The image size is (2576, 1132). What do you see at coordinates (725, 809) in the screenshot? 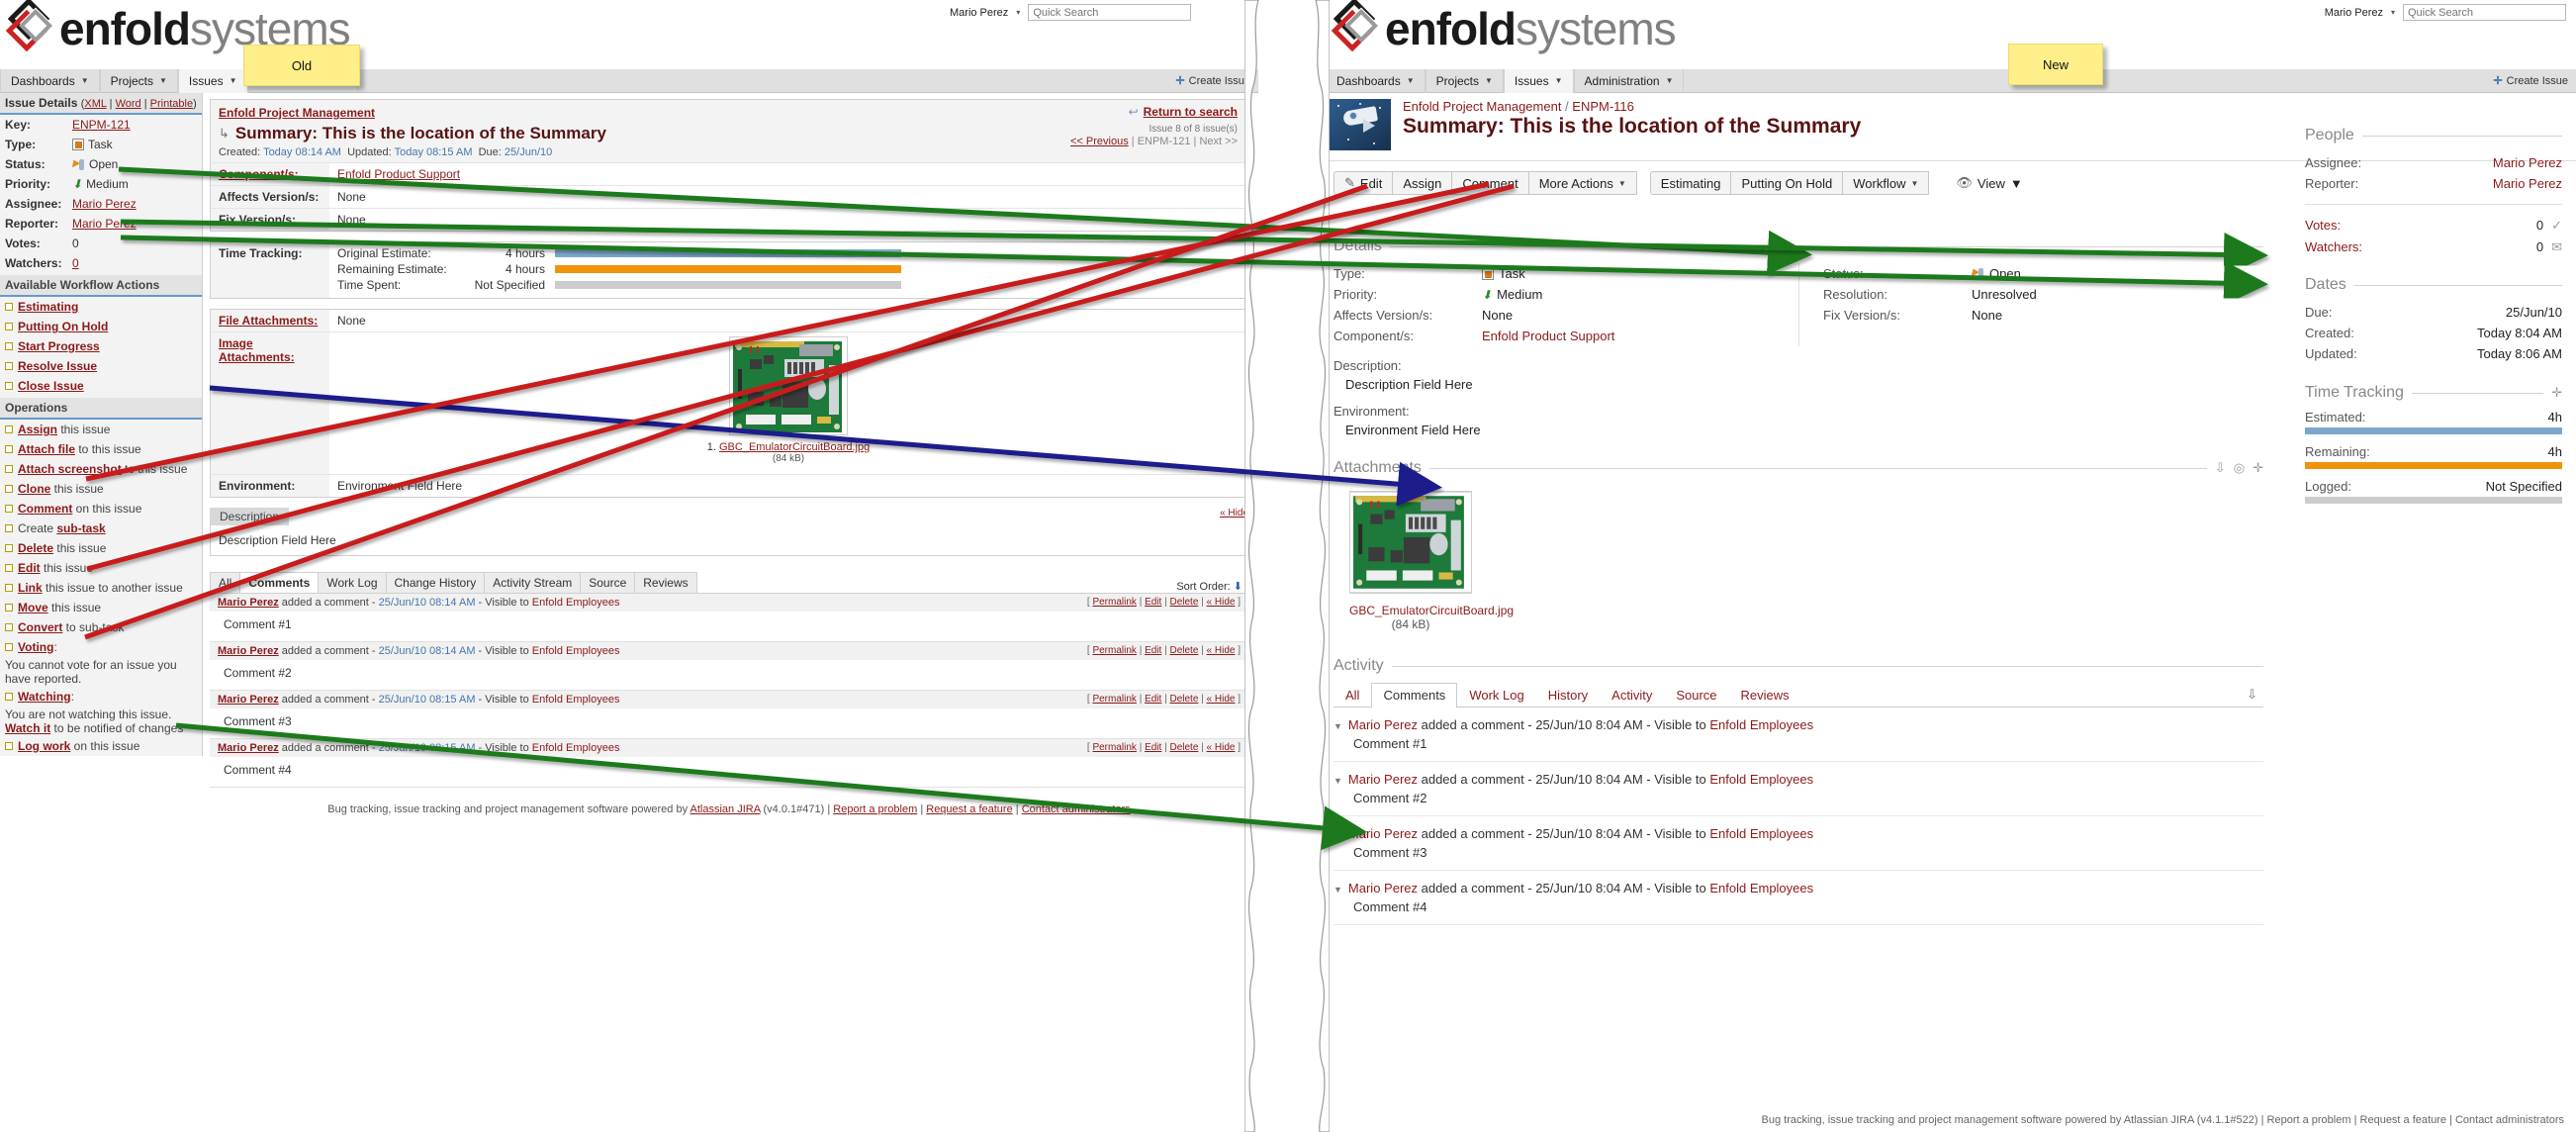
I see `atlassian-jira-link: Atlassian JIRA` at bounding box center [725, 809].